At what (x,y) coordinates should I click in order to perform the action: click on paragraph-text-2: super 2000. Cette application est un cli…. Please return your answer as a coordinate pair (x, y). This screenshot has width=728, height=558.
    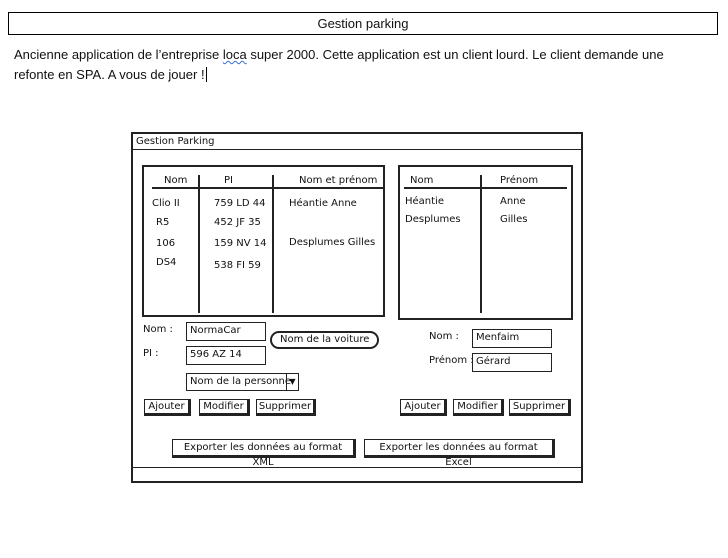
    Looking at the image, I should click on (455, 54).